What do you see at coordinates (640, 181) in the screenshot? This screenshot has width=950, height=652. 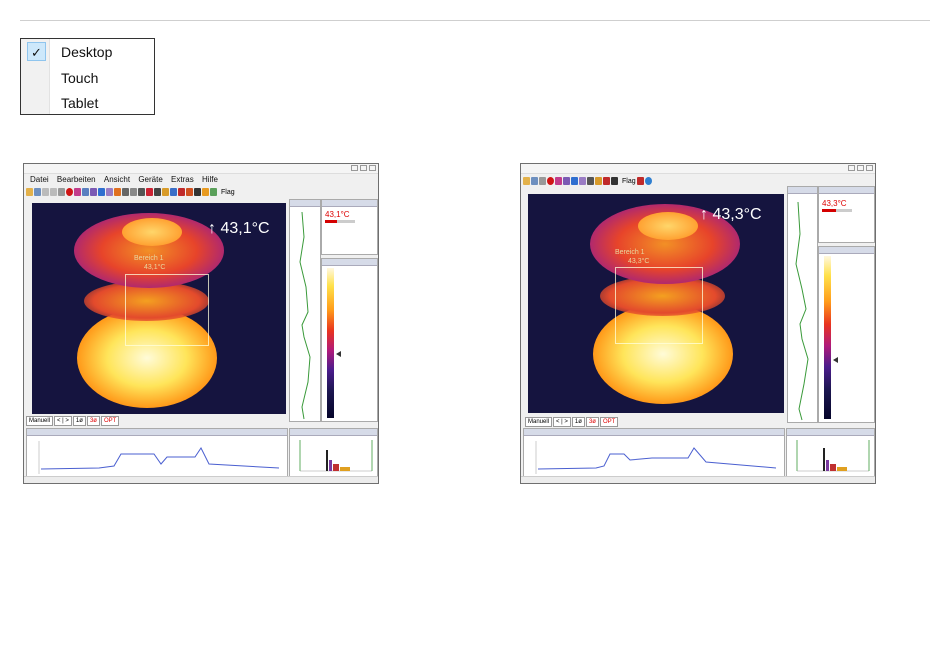 I see `exit-icon` at bounding box center [640, 181].